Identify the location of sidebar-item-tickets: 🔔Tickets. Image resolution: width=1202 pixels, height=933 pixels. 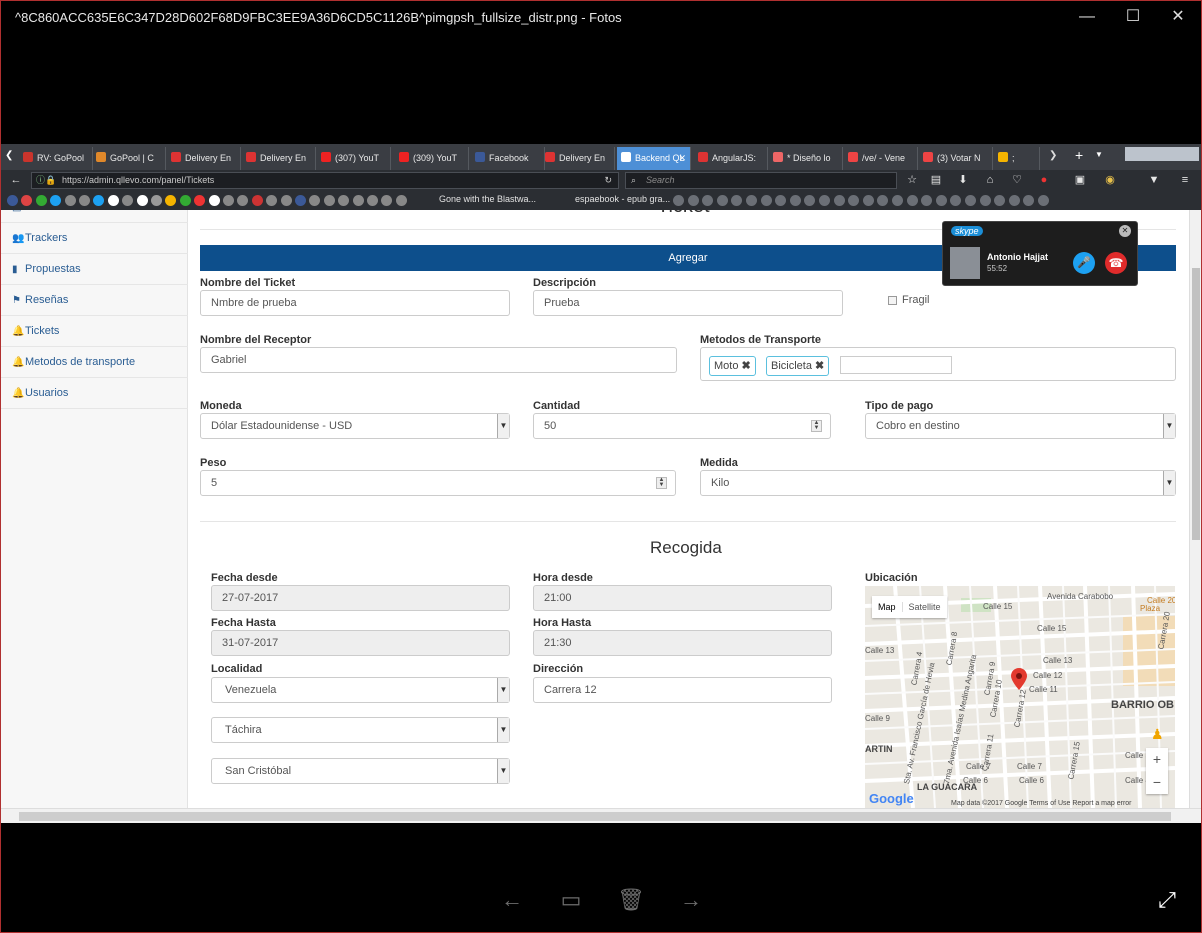
(94, 331).